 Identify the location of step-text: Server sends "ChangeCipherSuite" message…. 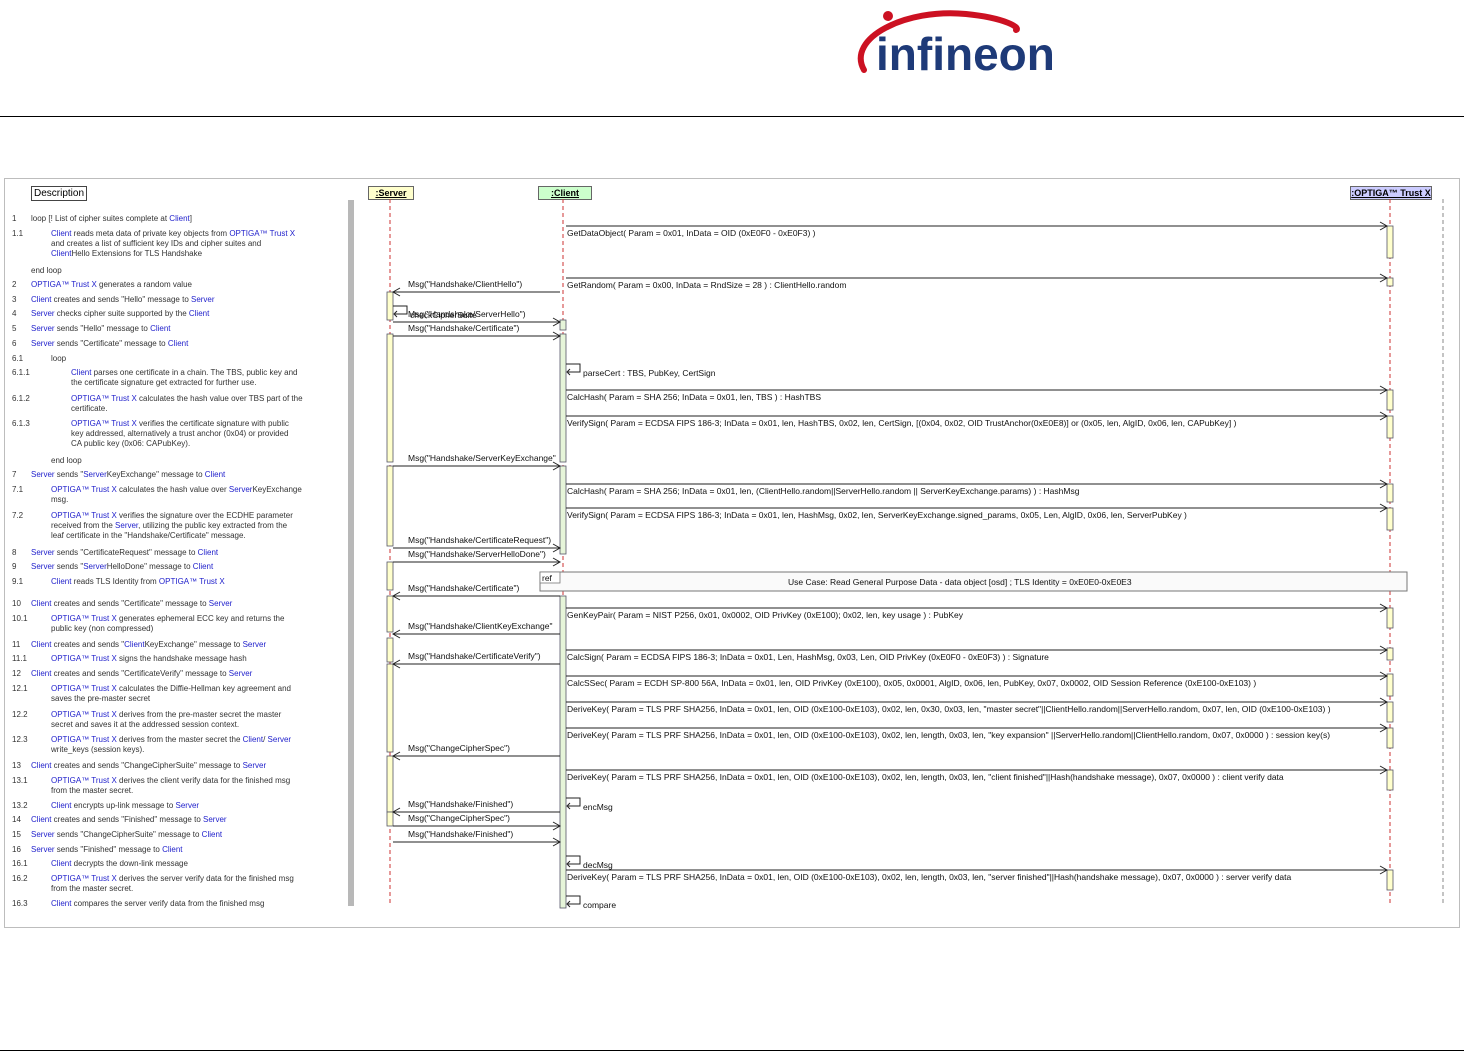
(127, 834).